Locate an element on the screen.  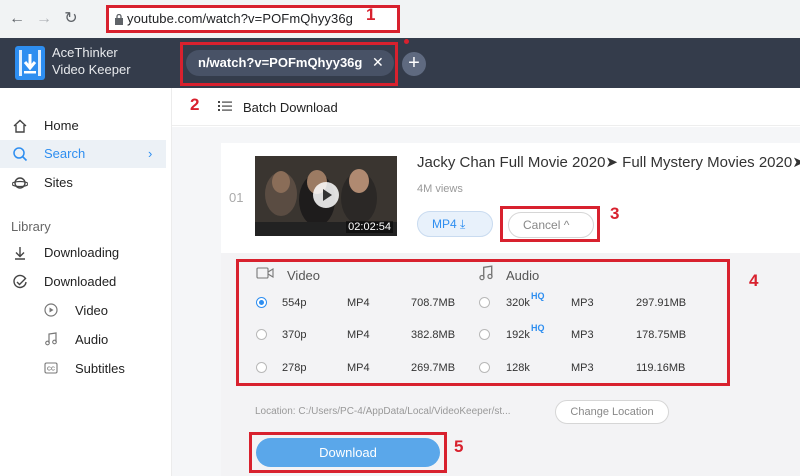
sidebar-subitem-audio: Audio is located at coordinates (83, 339).